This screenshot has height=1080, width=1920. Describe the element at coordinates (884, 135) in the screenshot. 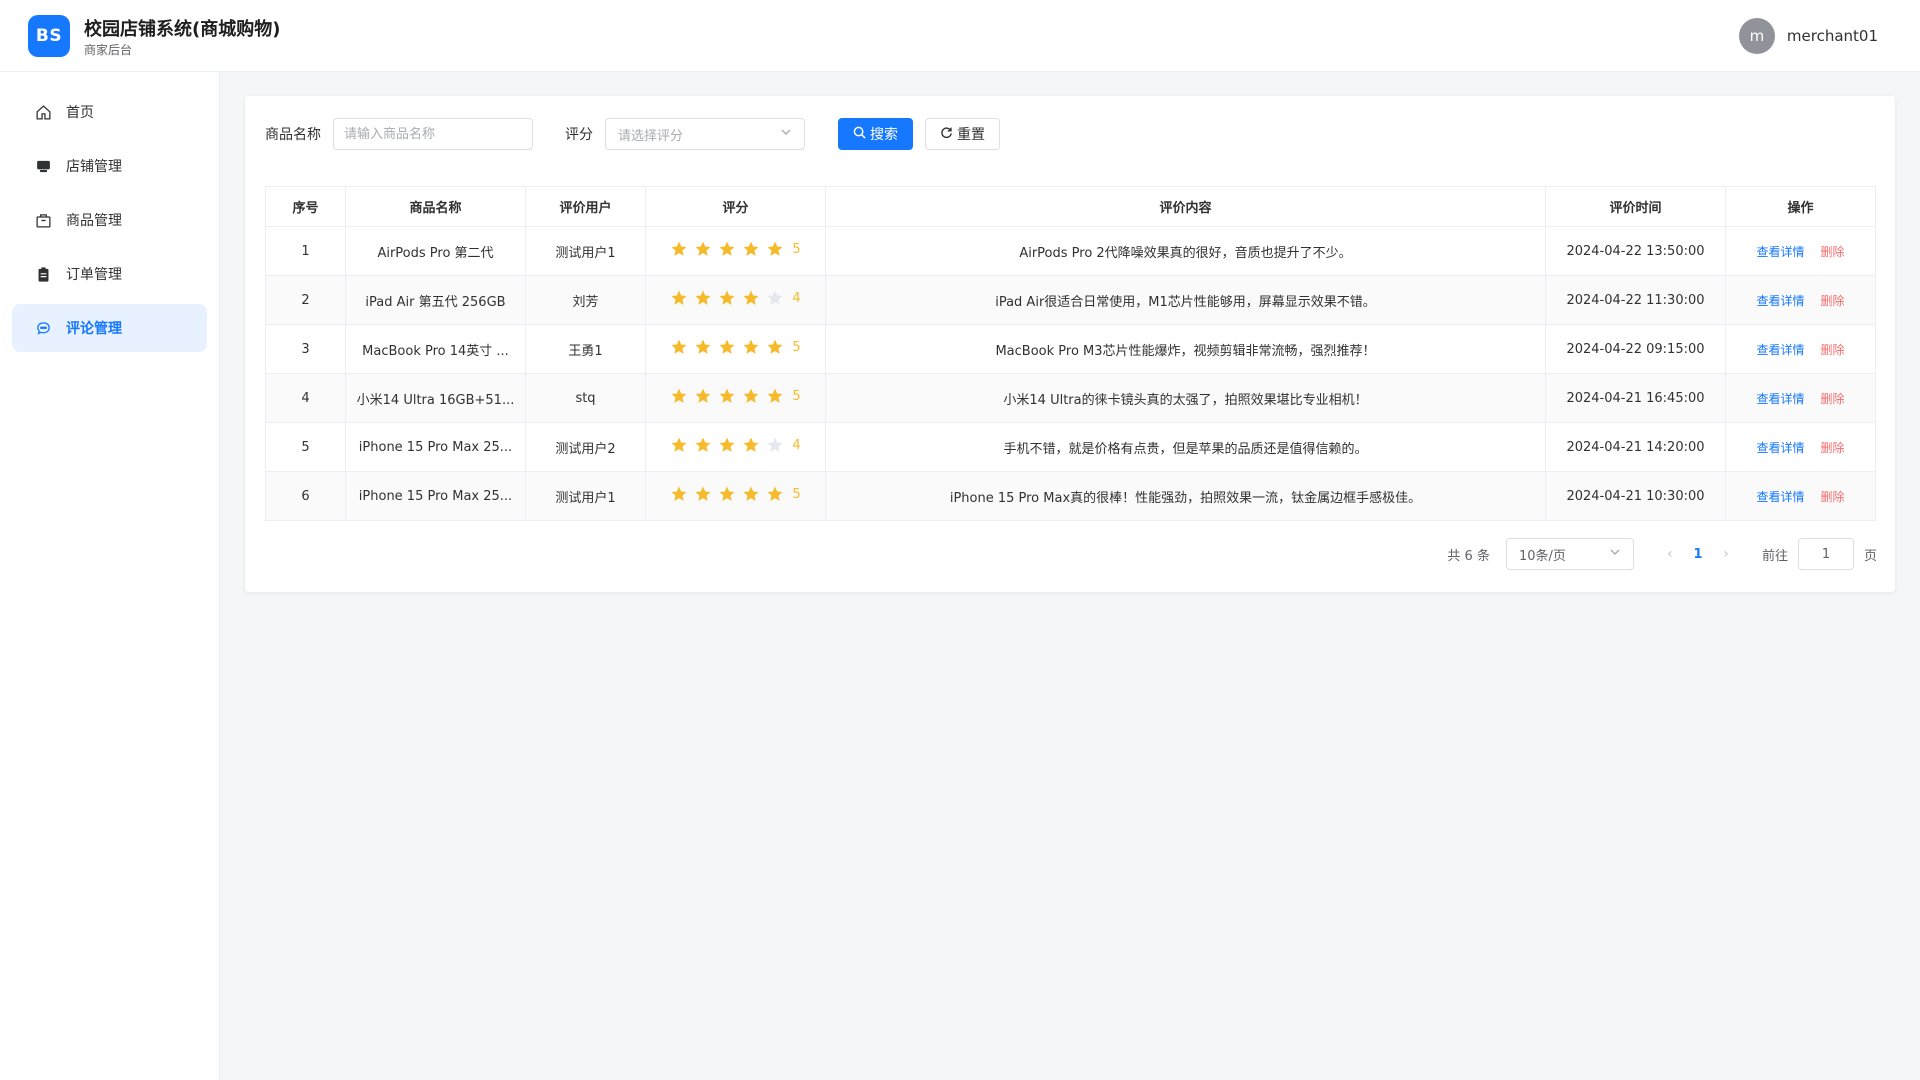

I see `search-button-label: 搜索` at that location.